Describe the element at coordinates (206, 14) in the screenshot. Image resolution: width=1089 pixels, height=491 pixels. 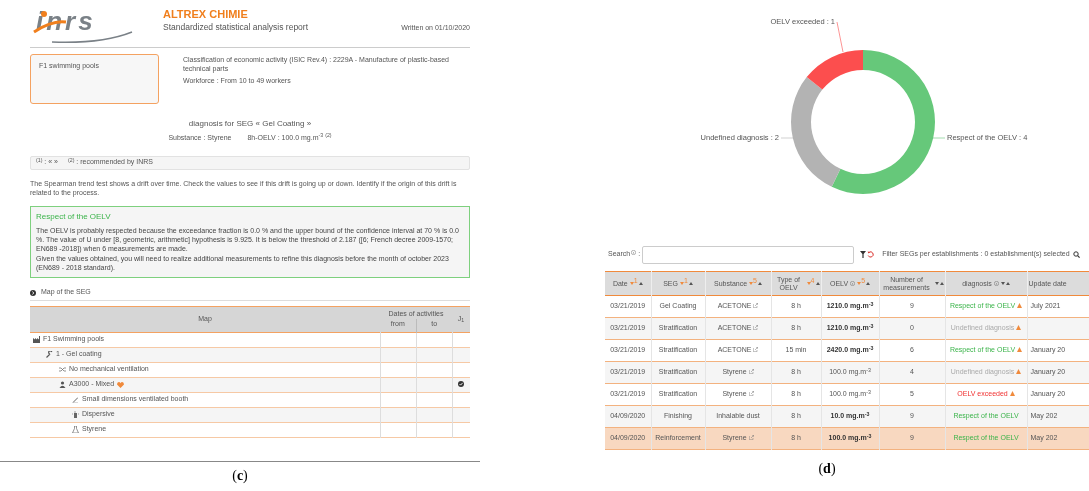
I see `report-title: ALTREX CHIMIE` at that location.